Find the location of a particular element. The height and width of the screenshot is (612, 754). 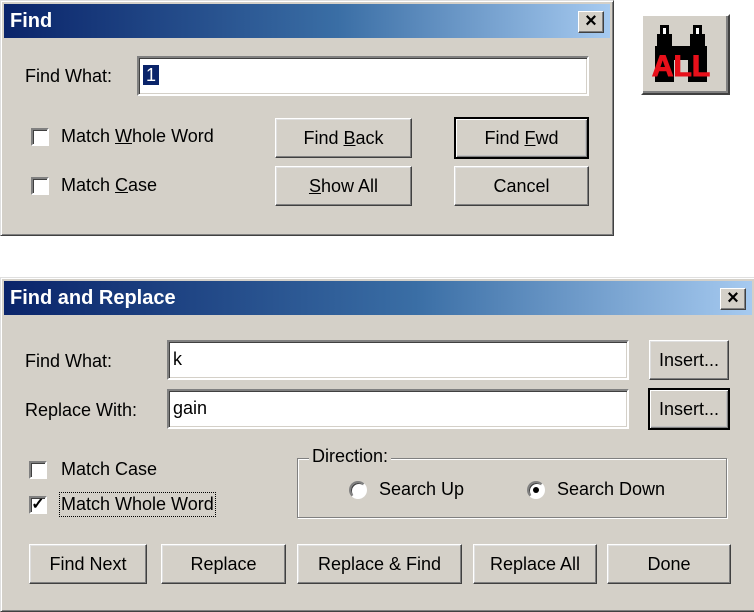

replace-with-input: gain is located at coordinates (398, 409).